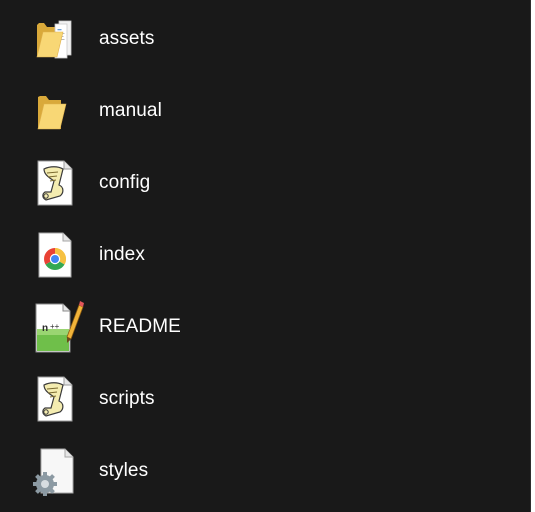  Describe the element at coordinates (61, 471) in the screenshot. I see `settings-file-icon` at that location.